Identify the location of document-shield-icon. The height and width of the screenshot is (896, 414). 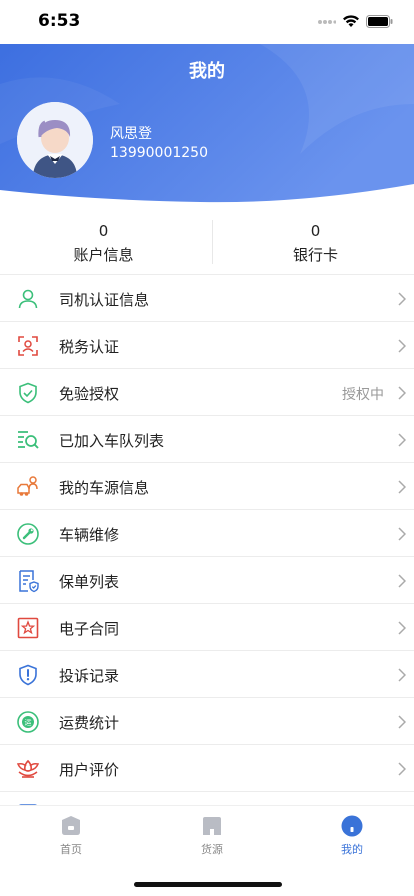
(29, 581).